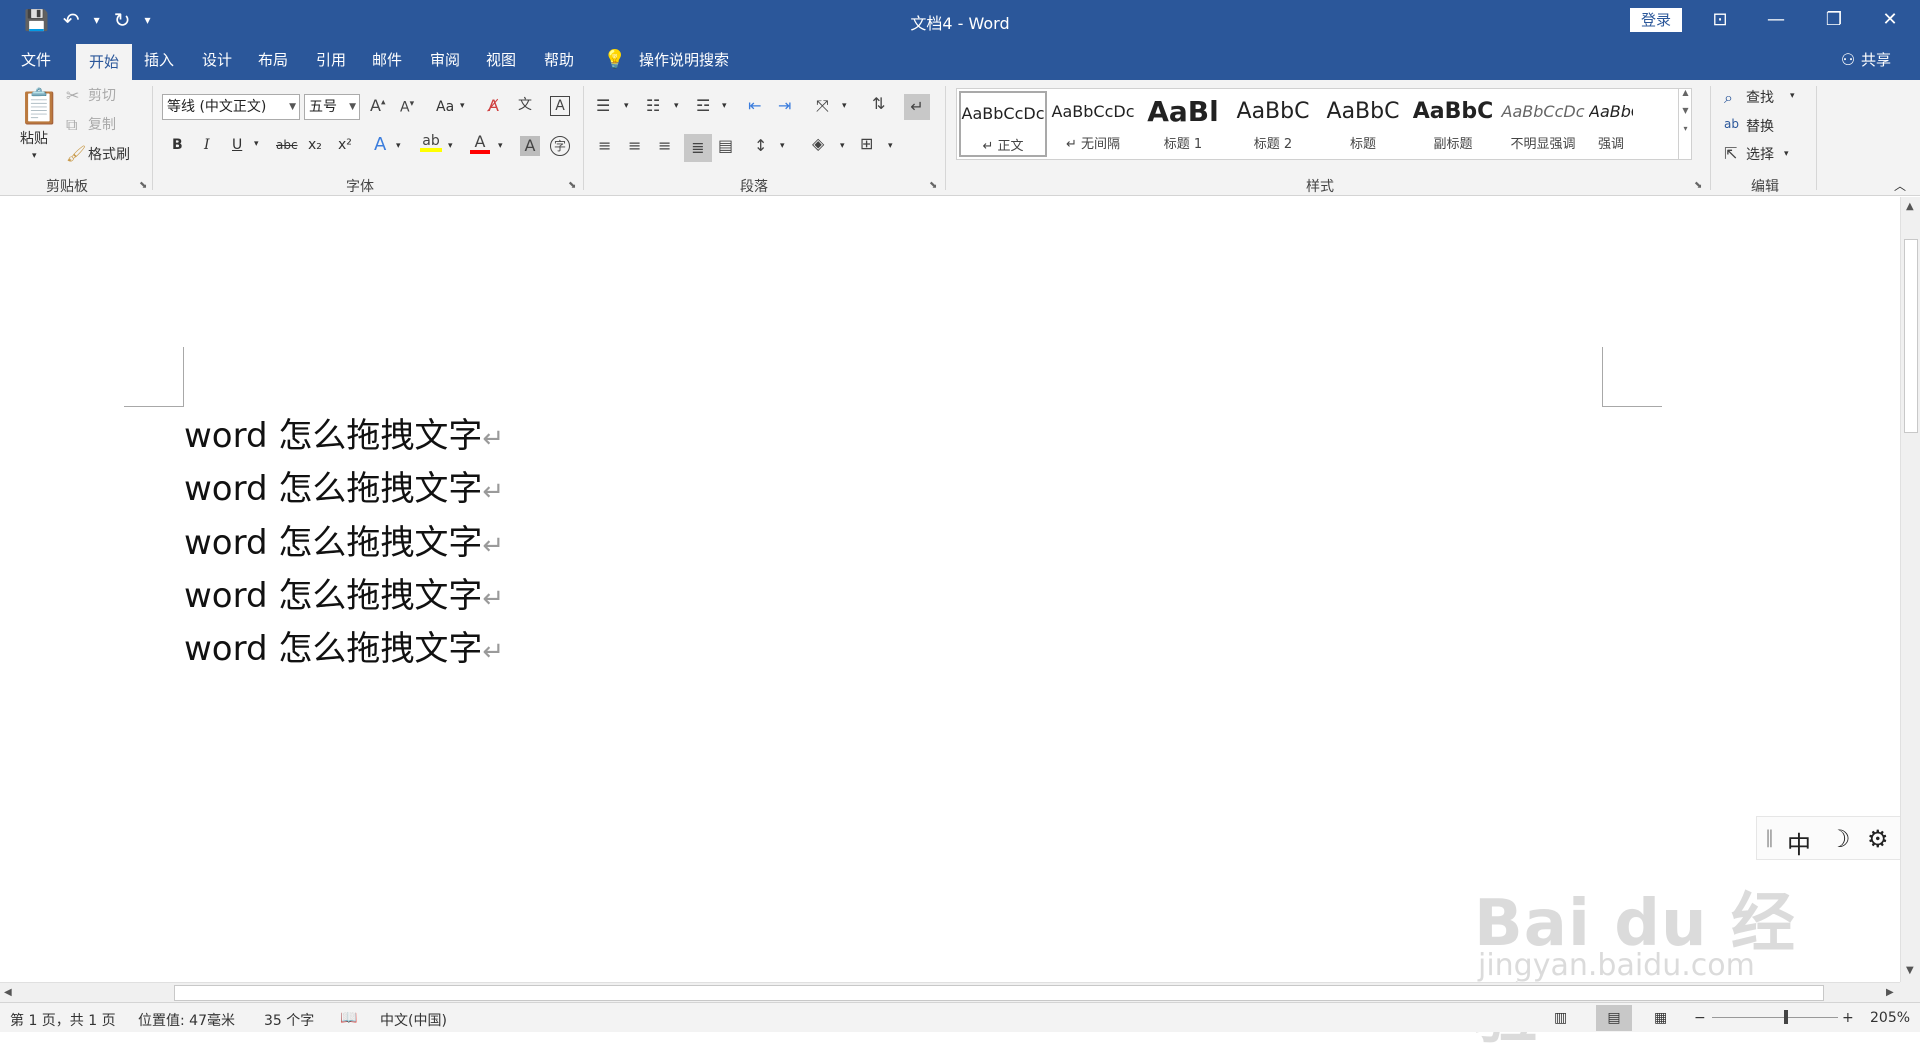  Describe the element at coordinates (1560, 1018) in the screenshot. I see `read-mode-icon: ▥` at that location.